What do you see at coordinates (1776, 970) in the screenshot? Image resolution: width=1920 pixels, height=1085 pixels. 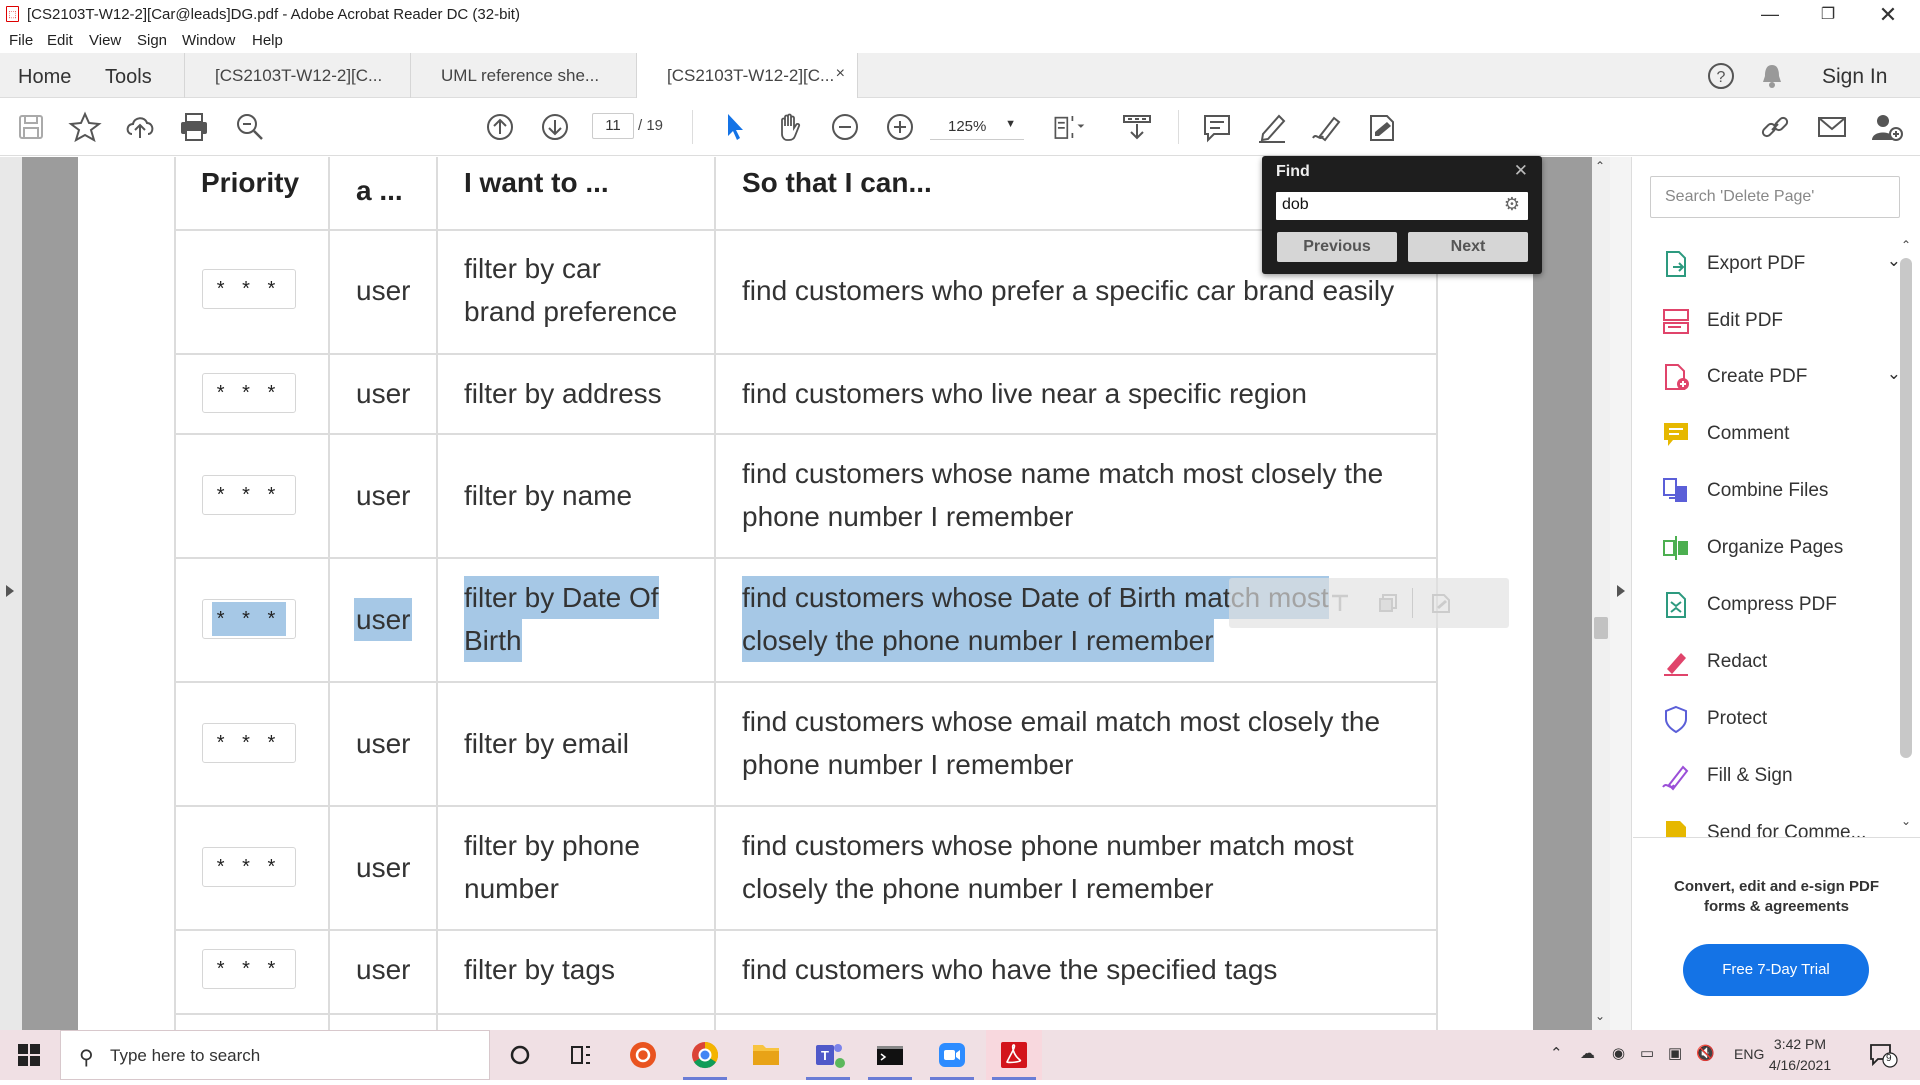 I see `free-trial-button: Free 7-Day Trial` at bounding box center [1776, 970].